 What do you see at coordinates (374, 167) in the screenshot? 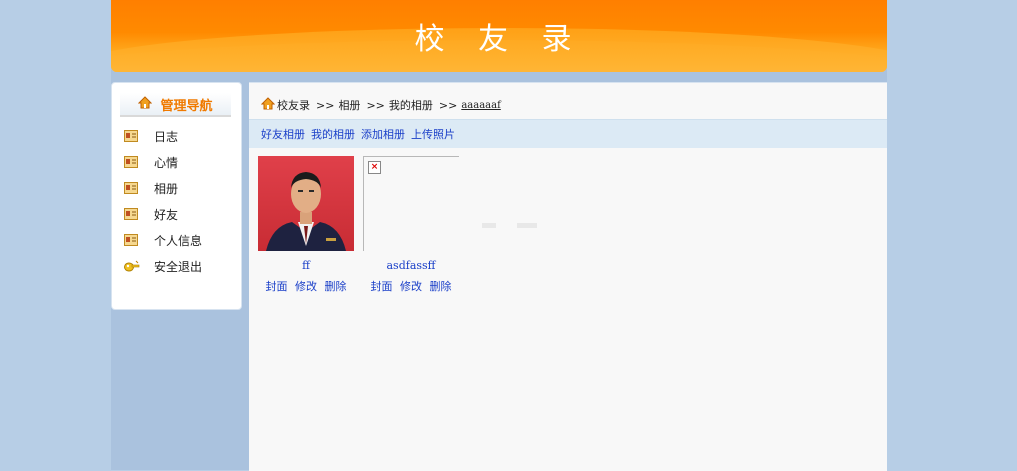
I see `broken-image-icon: ×` at bounding box center [374, 167].